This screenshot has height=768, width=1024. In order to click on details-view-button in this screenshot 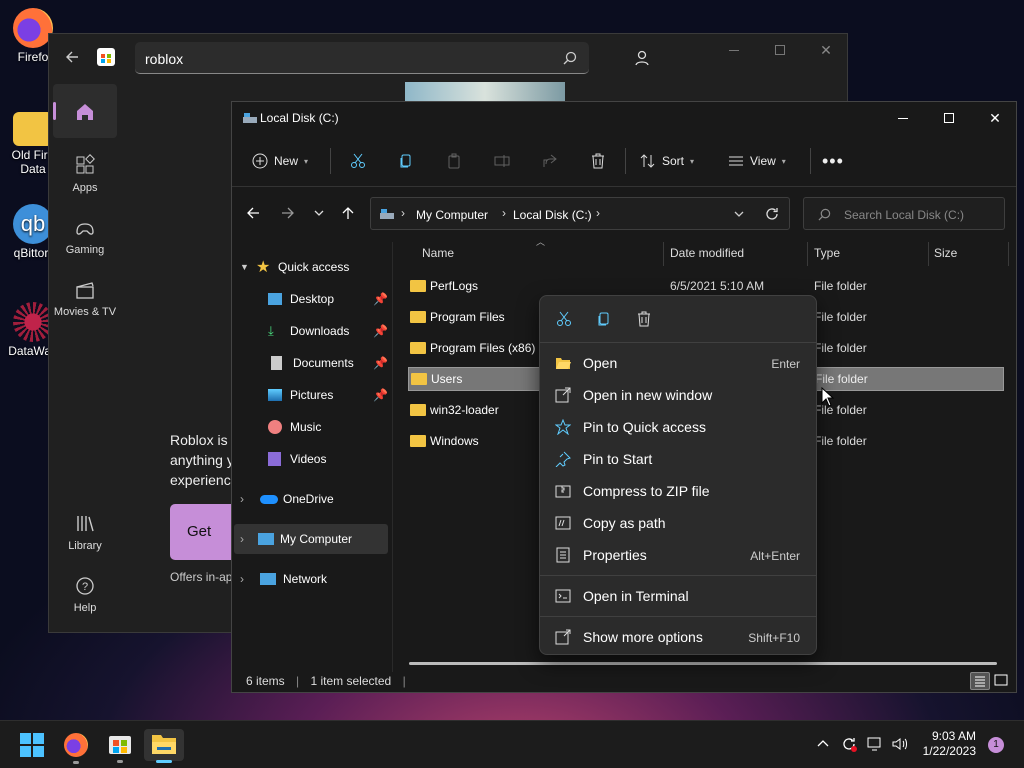, I will do `click(980, 681)`.